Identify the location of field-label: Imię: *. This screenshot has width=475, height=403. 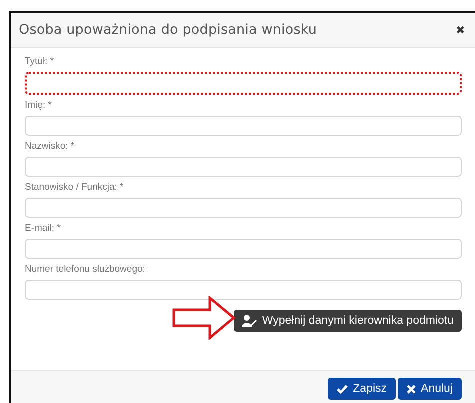
(39, 105).